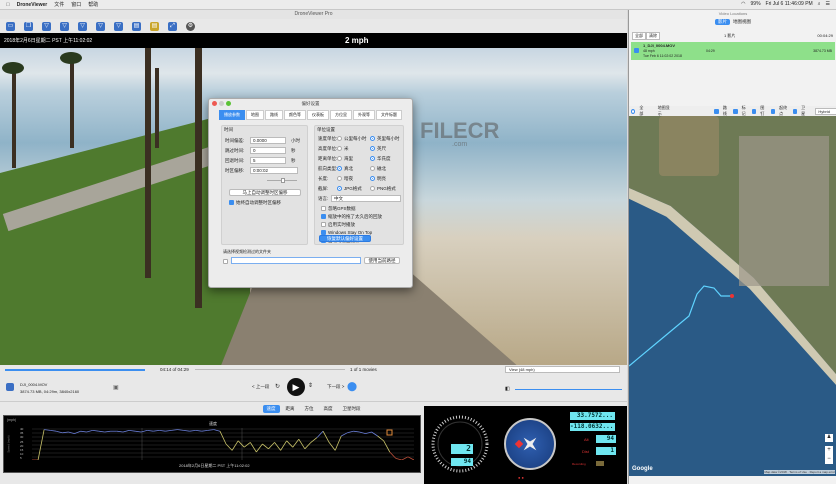 Image resolution: width=836 pixels, height=484 pixels. What do you see at coordinates (829, 455) in the screenshot?
I see `zoom-controls: + −` at bounding box center [829, 455].